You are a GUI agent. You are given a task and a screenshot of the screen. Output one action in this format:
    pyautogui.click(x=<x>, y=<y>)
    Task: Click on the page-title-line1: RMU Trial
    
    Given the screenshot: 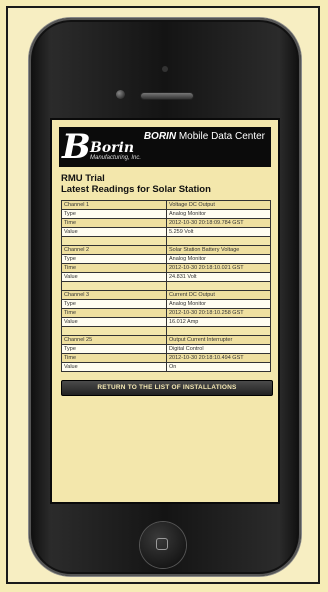 What is the action you would take?
    pyautogui.click(x=83, y=178)
    